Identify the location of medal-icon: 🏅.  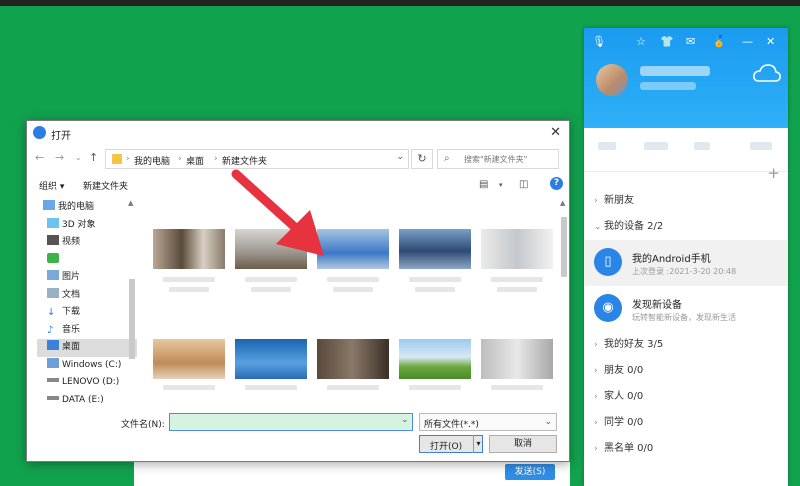
(719, 42).